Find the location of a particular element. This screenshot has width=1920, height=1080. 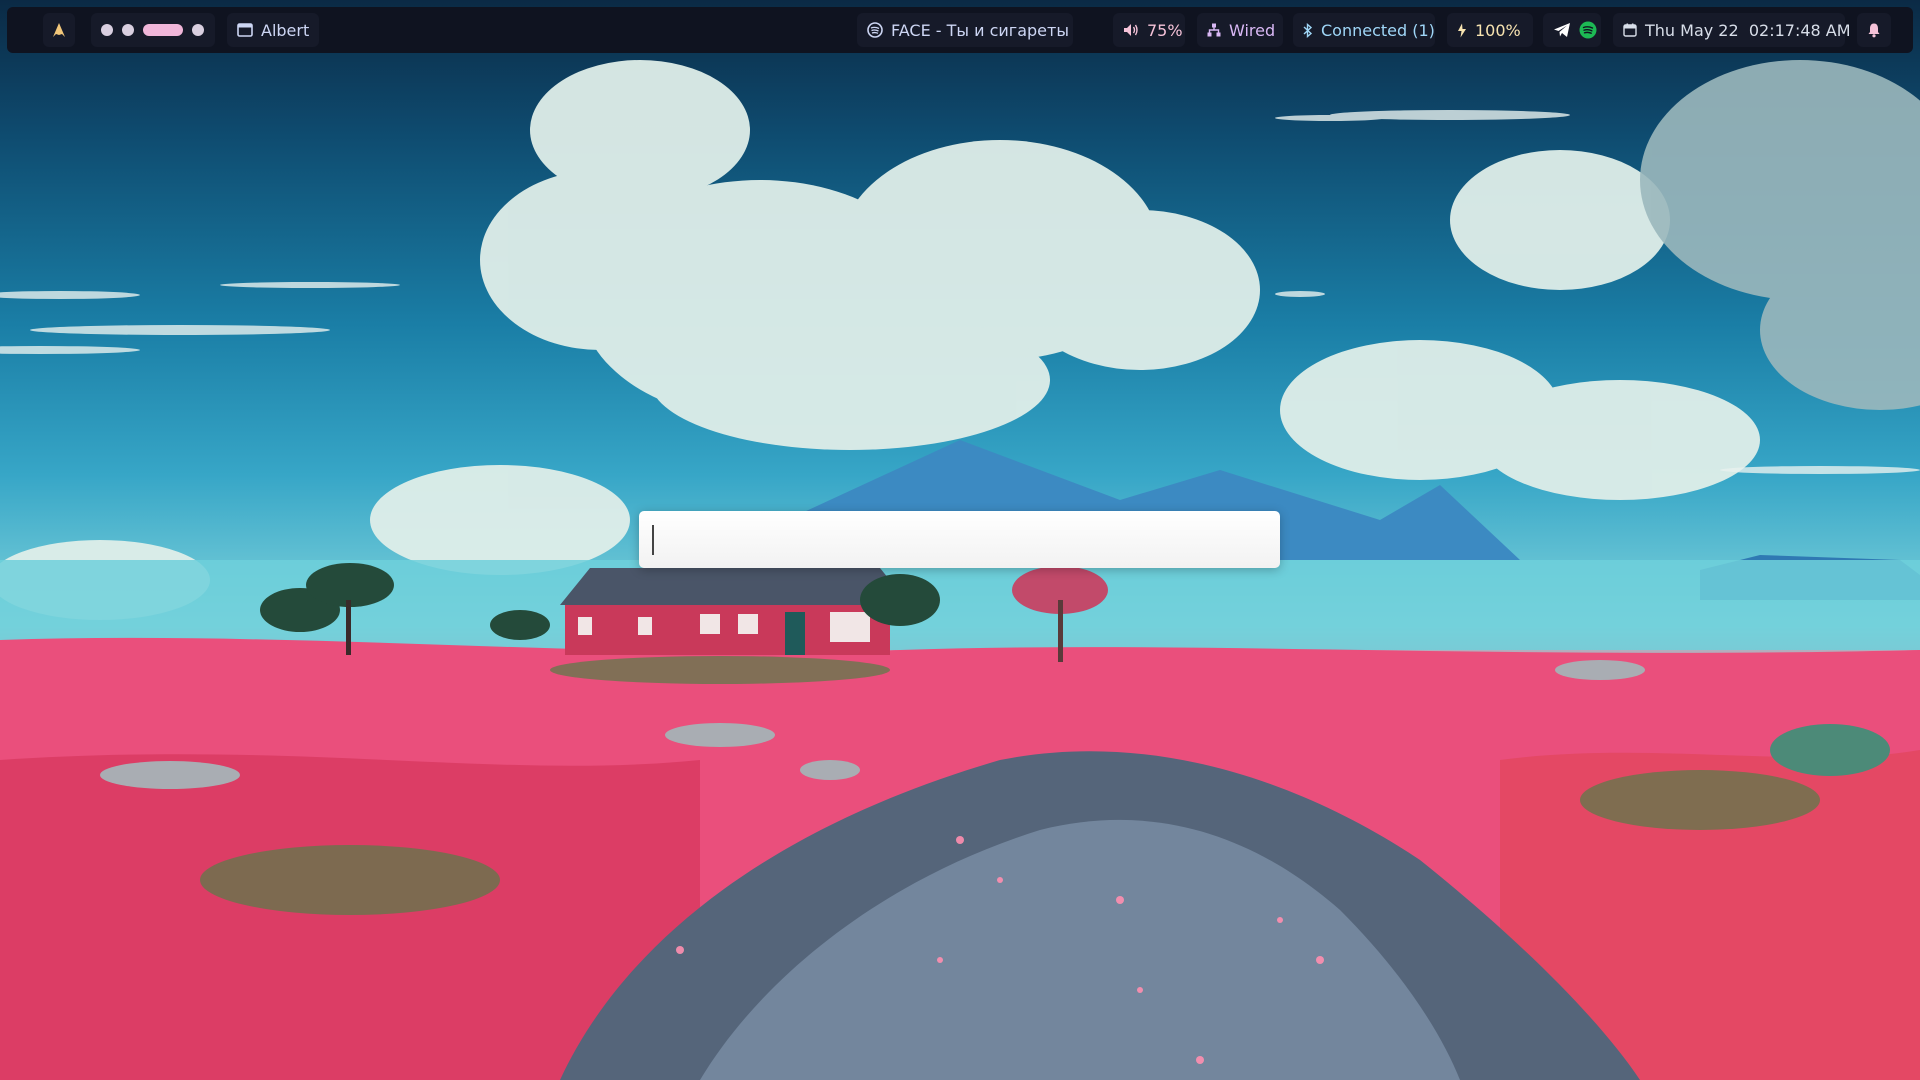

text-cursor is located at coordinates (653, 540).